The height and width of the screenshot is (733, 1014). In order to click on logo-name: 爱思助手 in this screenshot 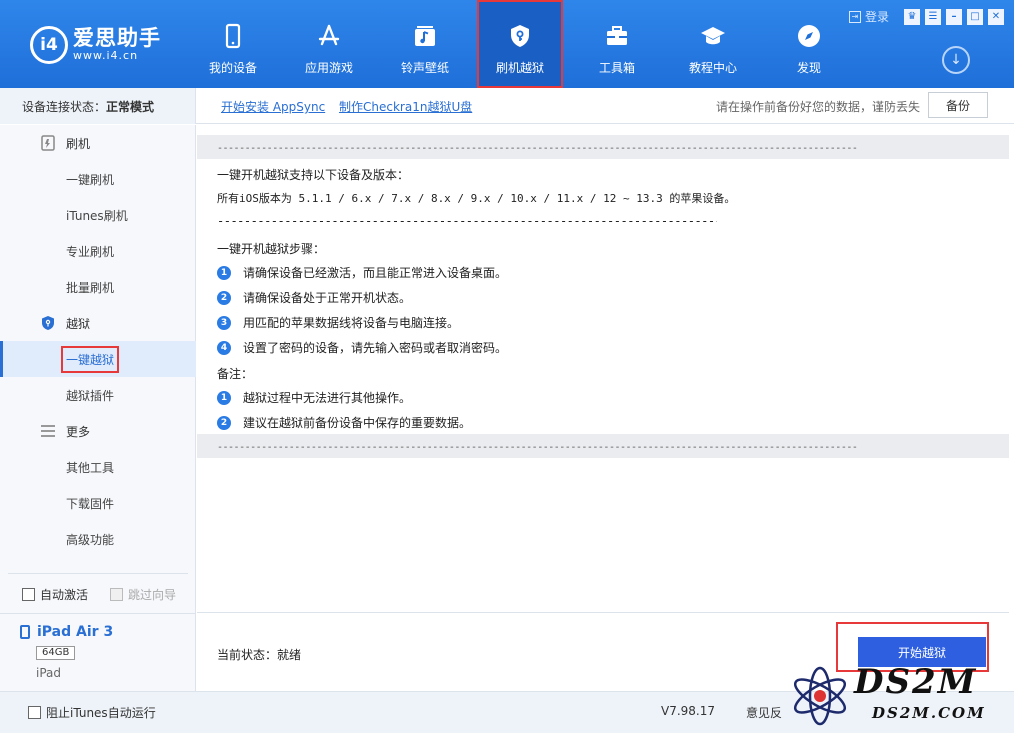, I will do `click(117, 38)`.